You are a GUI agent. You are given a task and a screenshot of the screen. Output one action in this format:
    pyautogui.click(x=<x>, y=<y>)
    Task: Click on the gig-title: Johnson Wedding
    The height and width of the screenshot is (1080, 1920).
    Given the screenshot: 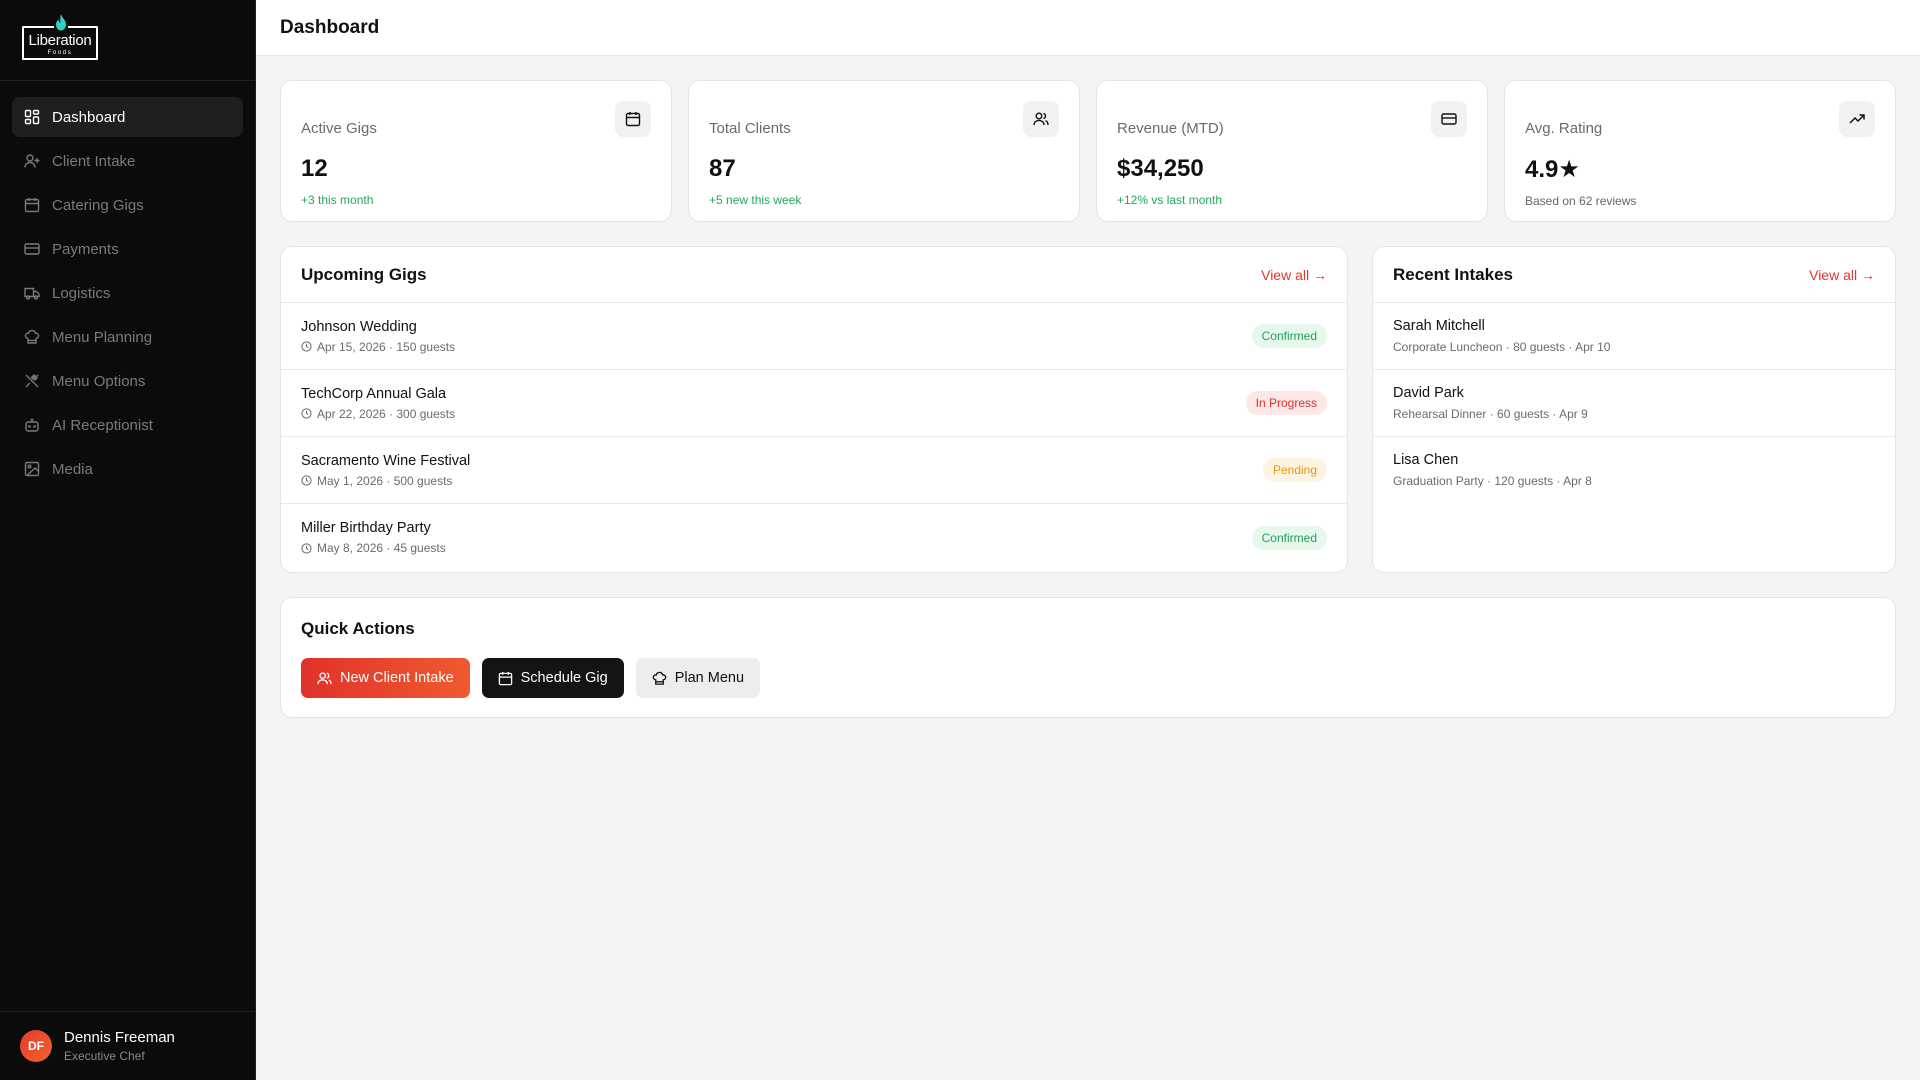 What is the action you would take?
    pyautogui.click(x=359, y=326)
    